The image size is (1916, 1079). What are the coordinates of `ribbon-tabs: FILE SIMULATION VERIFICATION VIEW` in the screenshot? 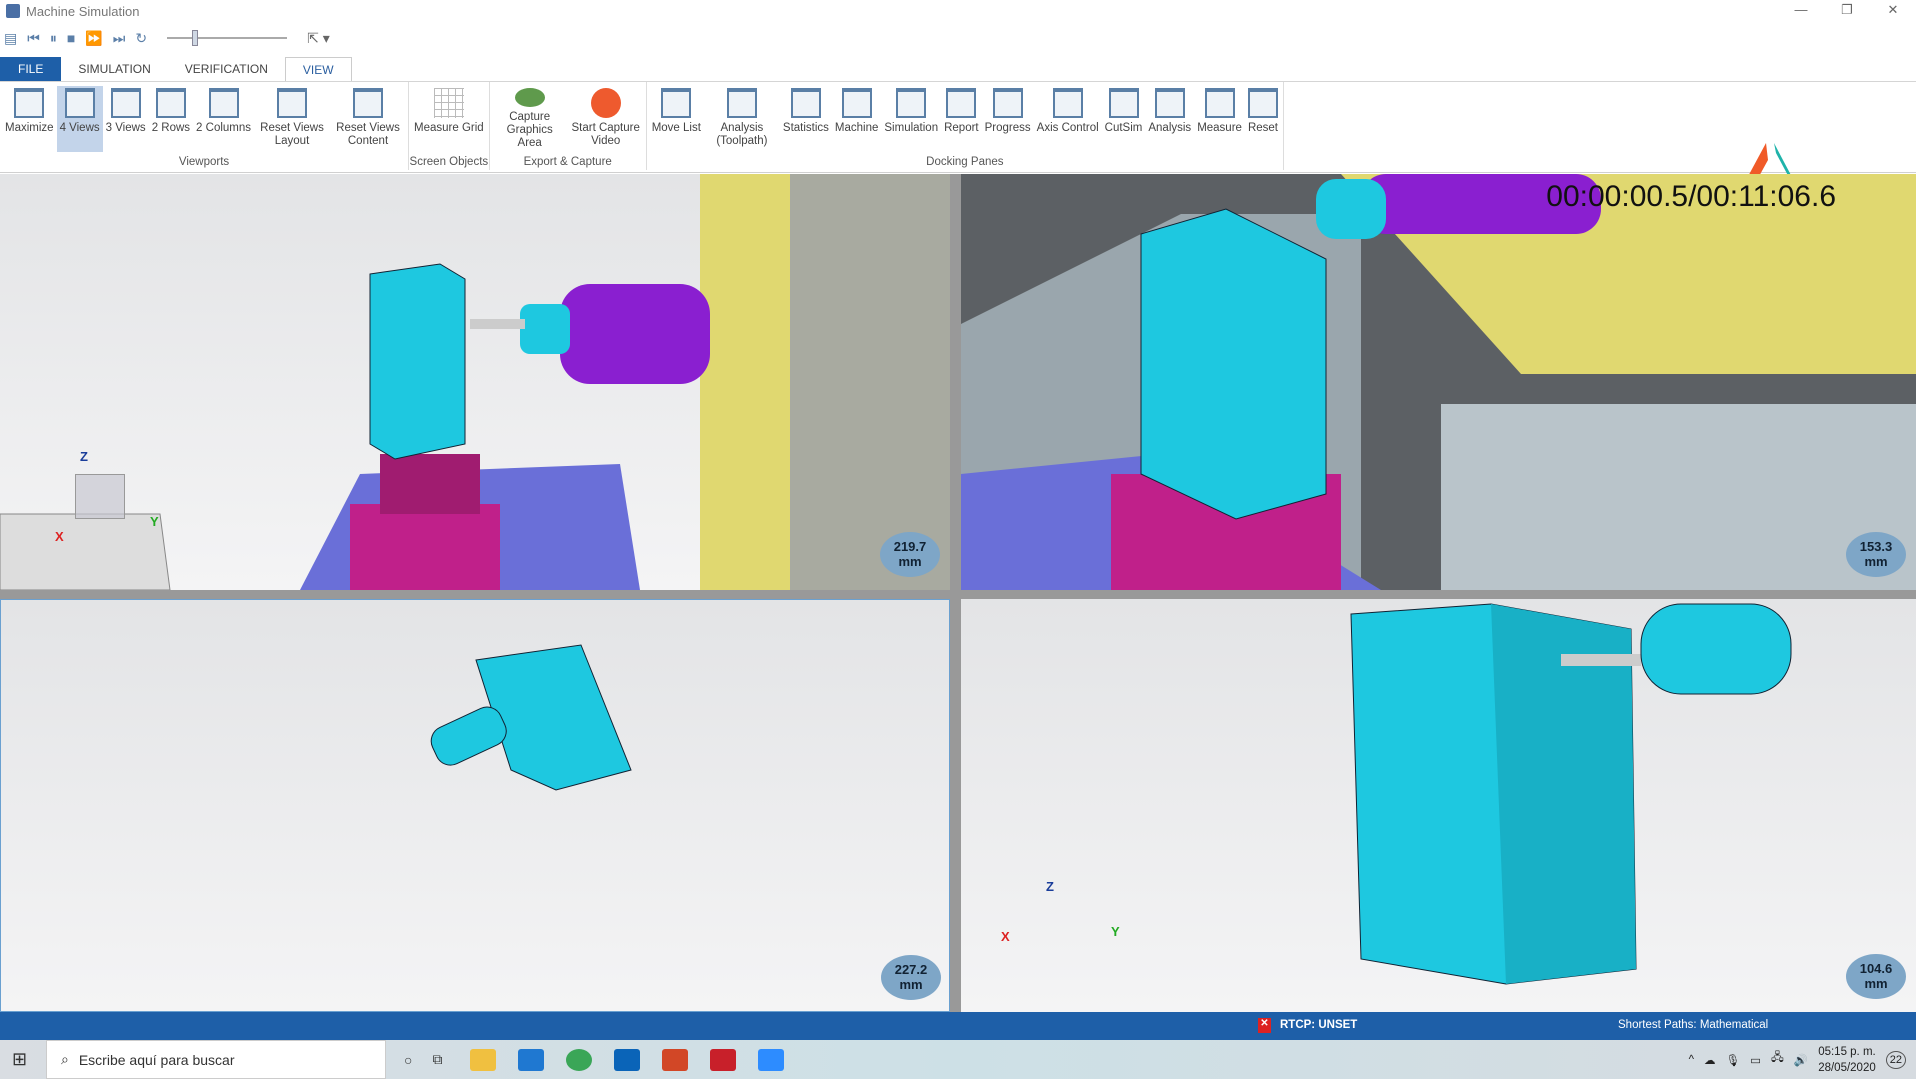 It's located at (176, 69).